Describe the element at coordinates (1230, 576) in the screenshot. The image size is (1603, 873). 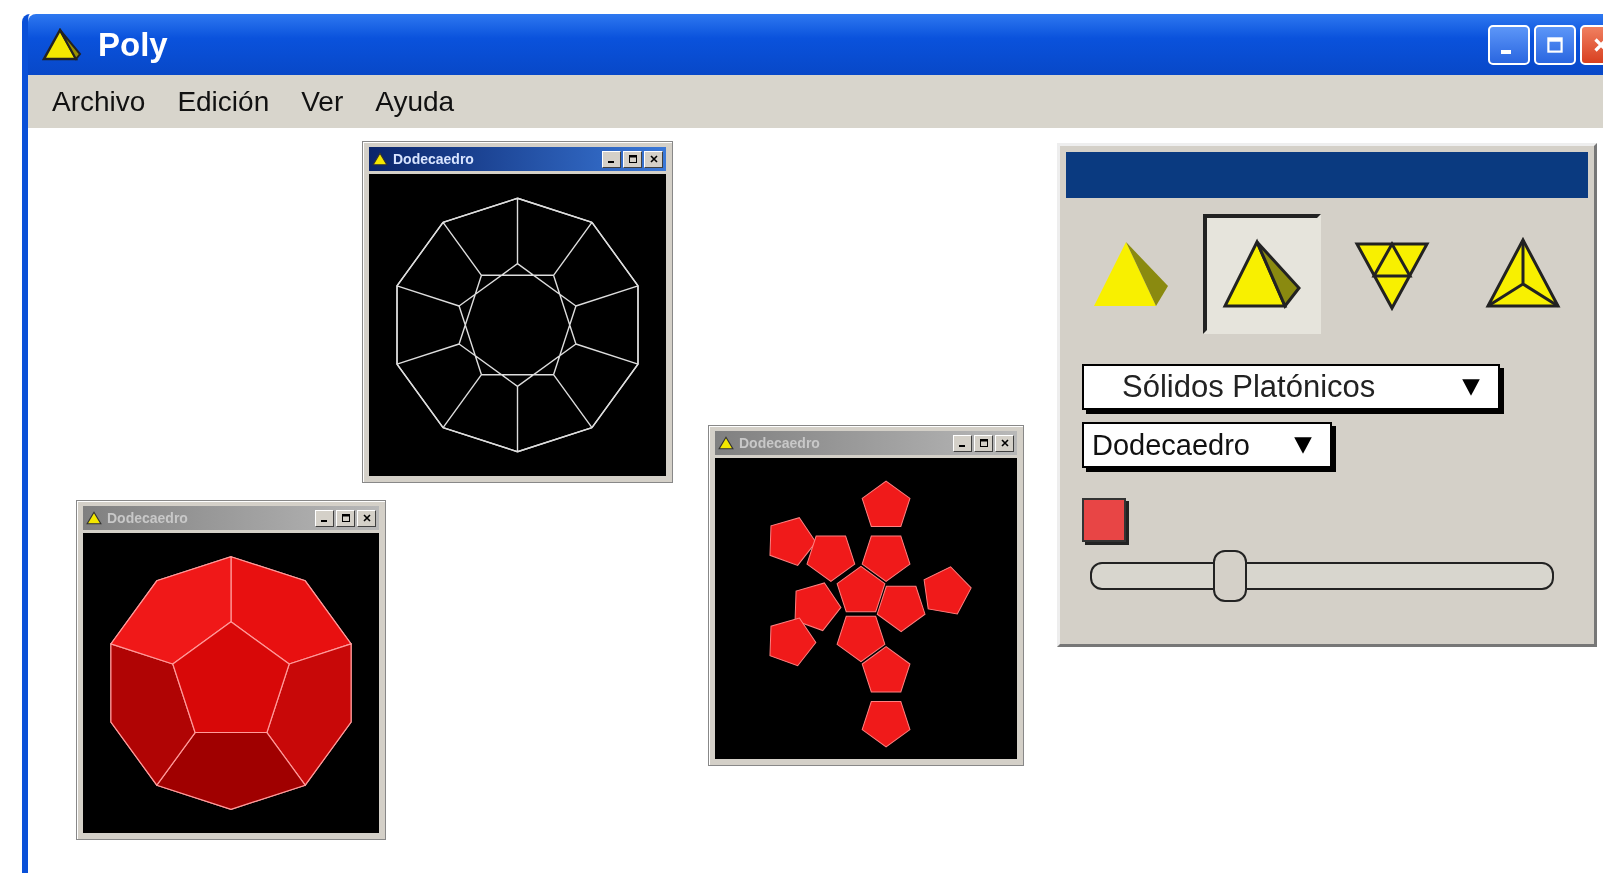
I see `slider-thumb` at that location.